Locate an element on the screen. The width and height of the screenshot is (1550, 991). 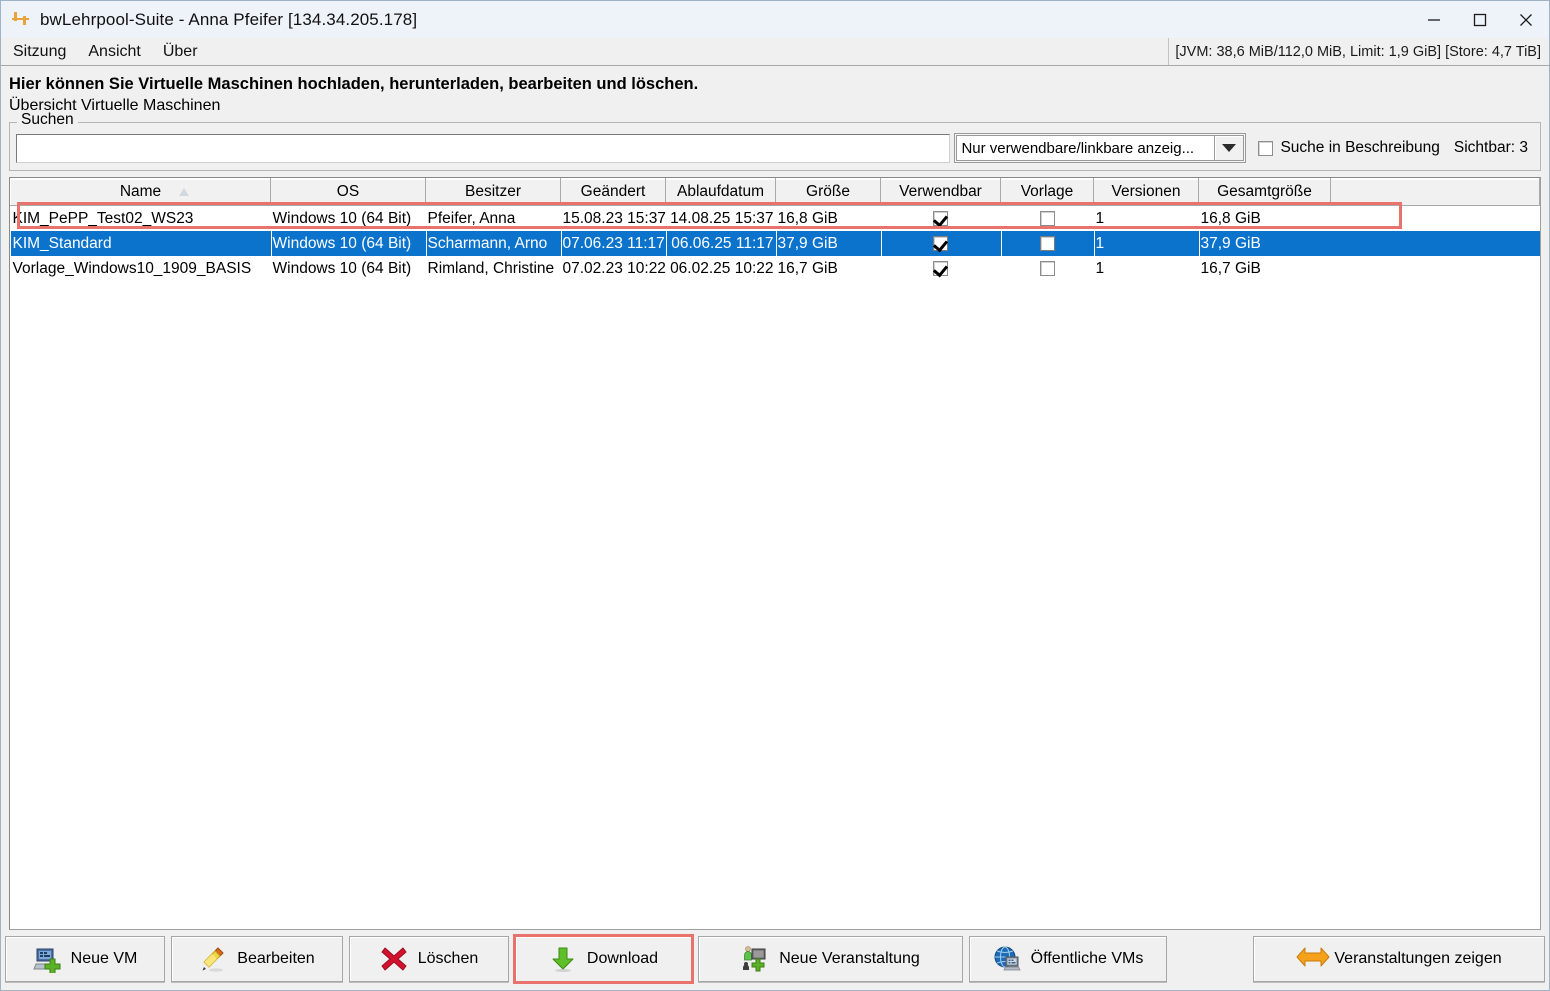
cell-owner: Rimland, Christine is located at coordinates (491, 268).